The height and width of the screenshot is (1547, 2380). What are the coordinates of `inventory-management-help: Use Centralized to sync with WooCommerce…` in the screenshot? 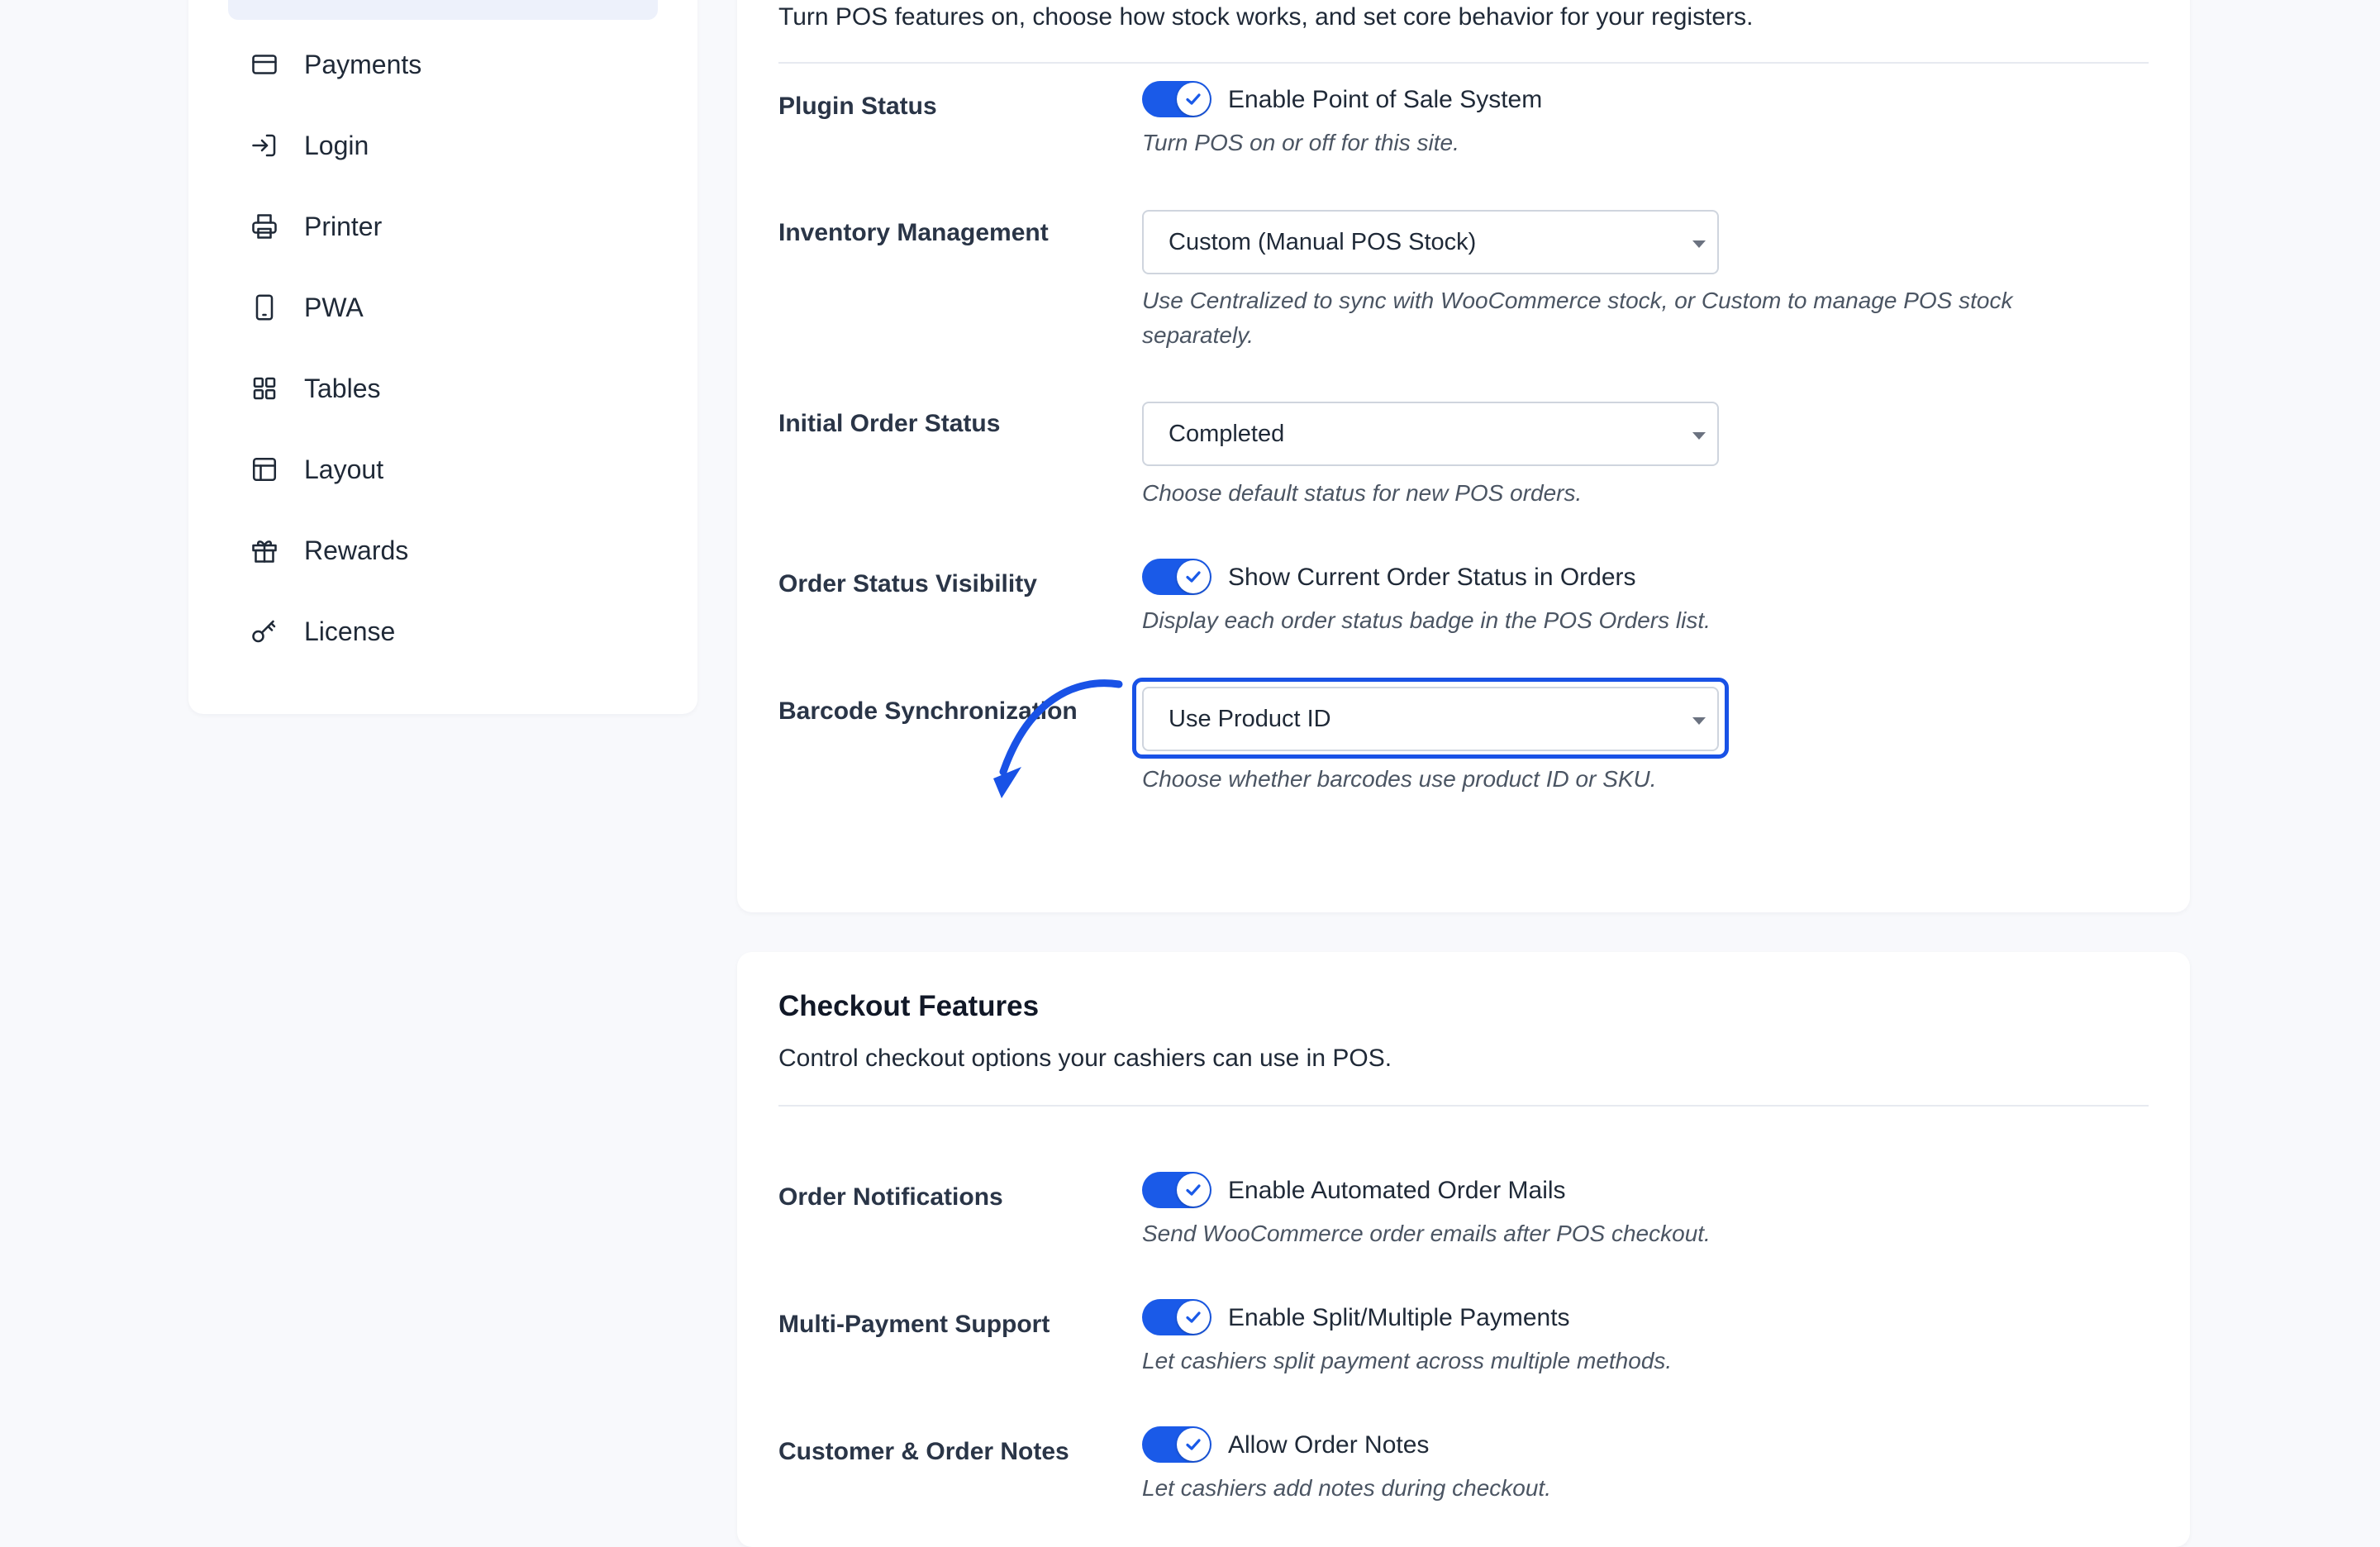 It's located at (1577, 318).